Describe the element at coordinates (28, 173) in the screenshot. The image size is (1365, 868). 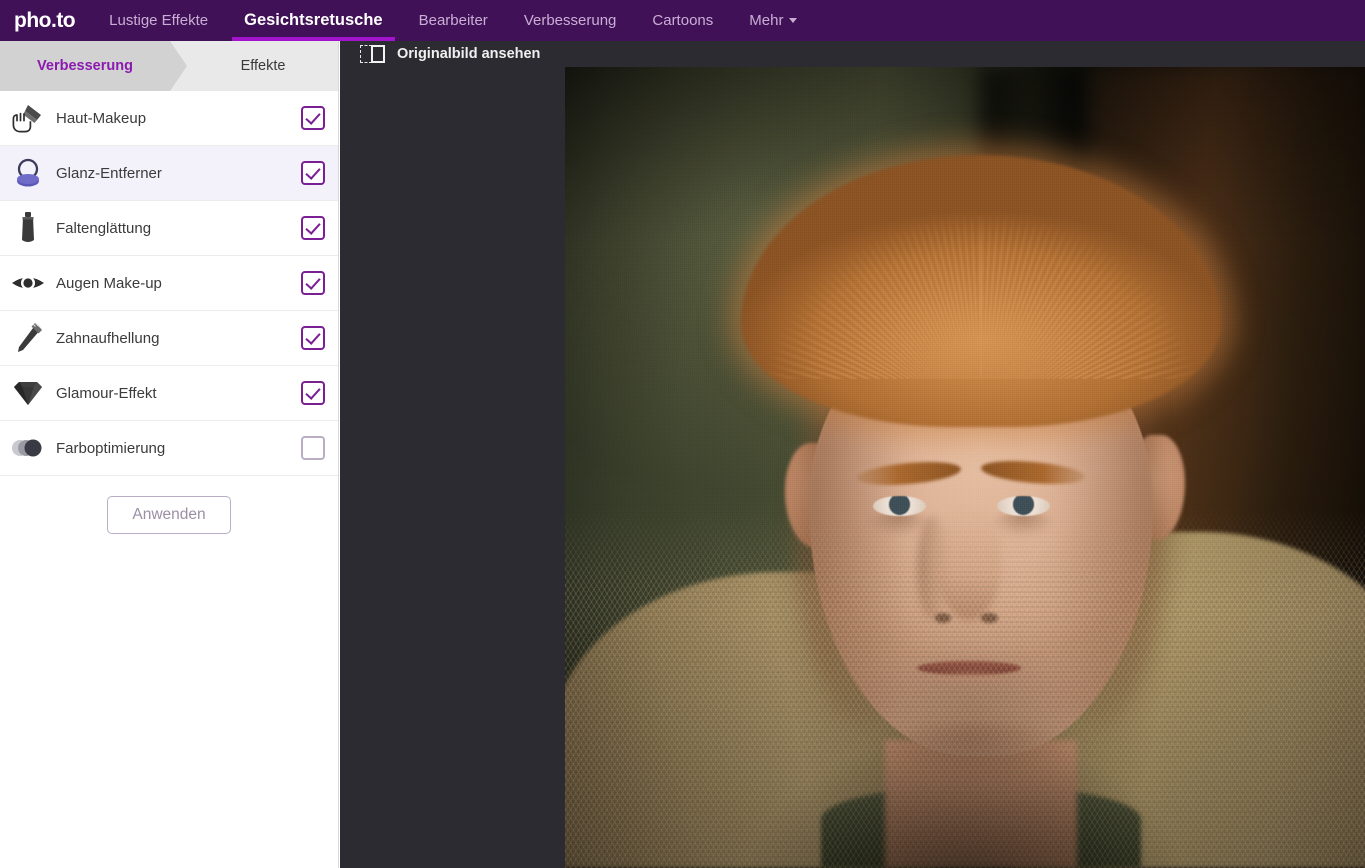
I see `powder-puff-icon` at that location.